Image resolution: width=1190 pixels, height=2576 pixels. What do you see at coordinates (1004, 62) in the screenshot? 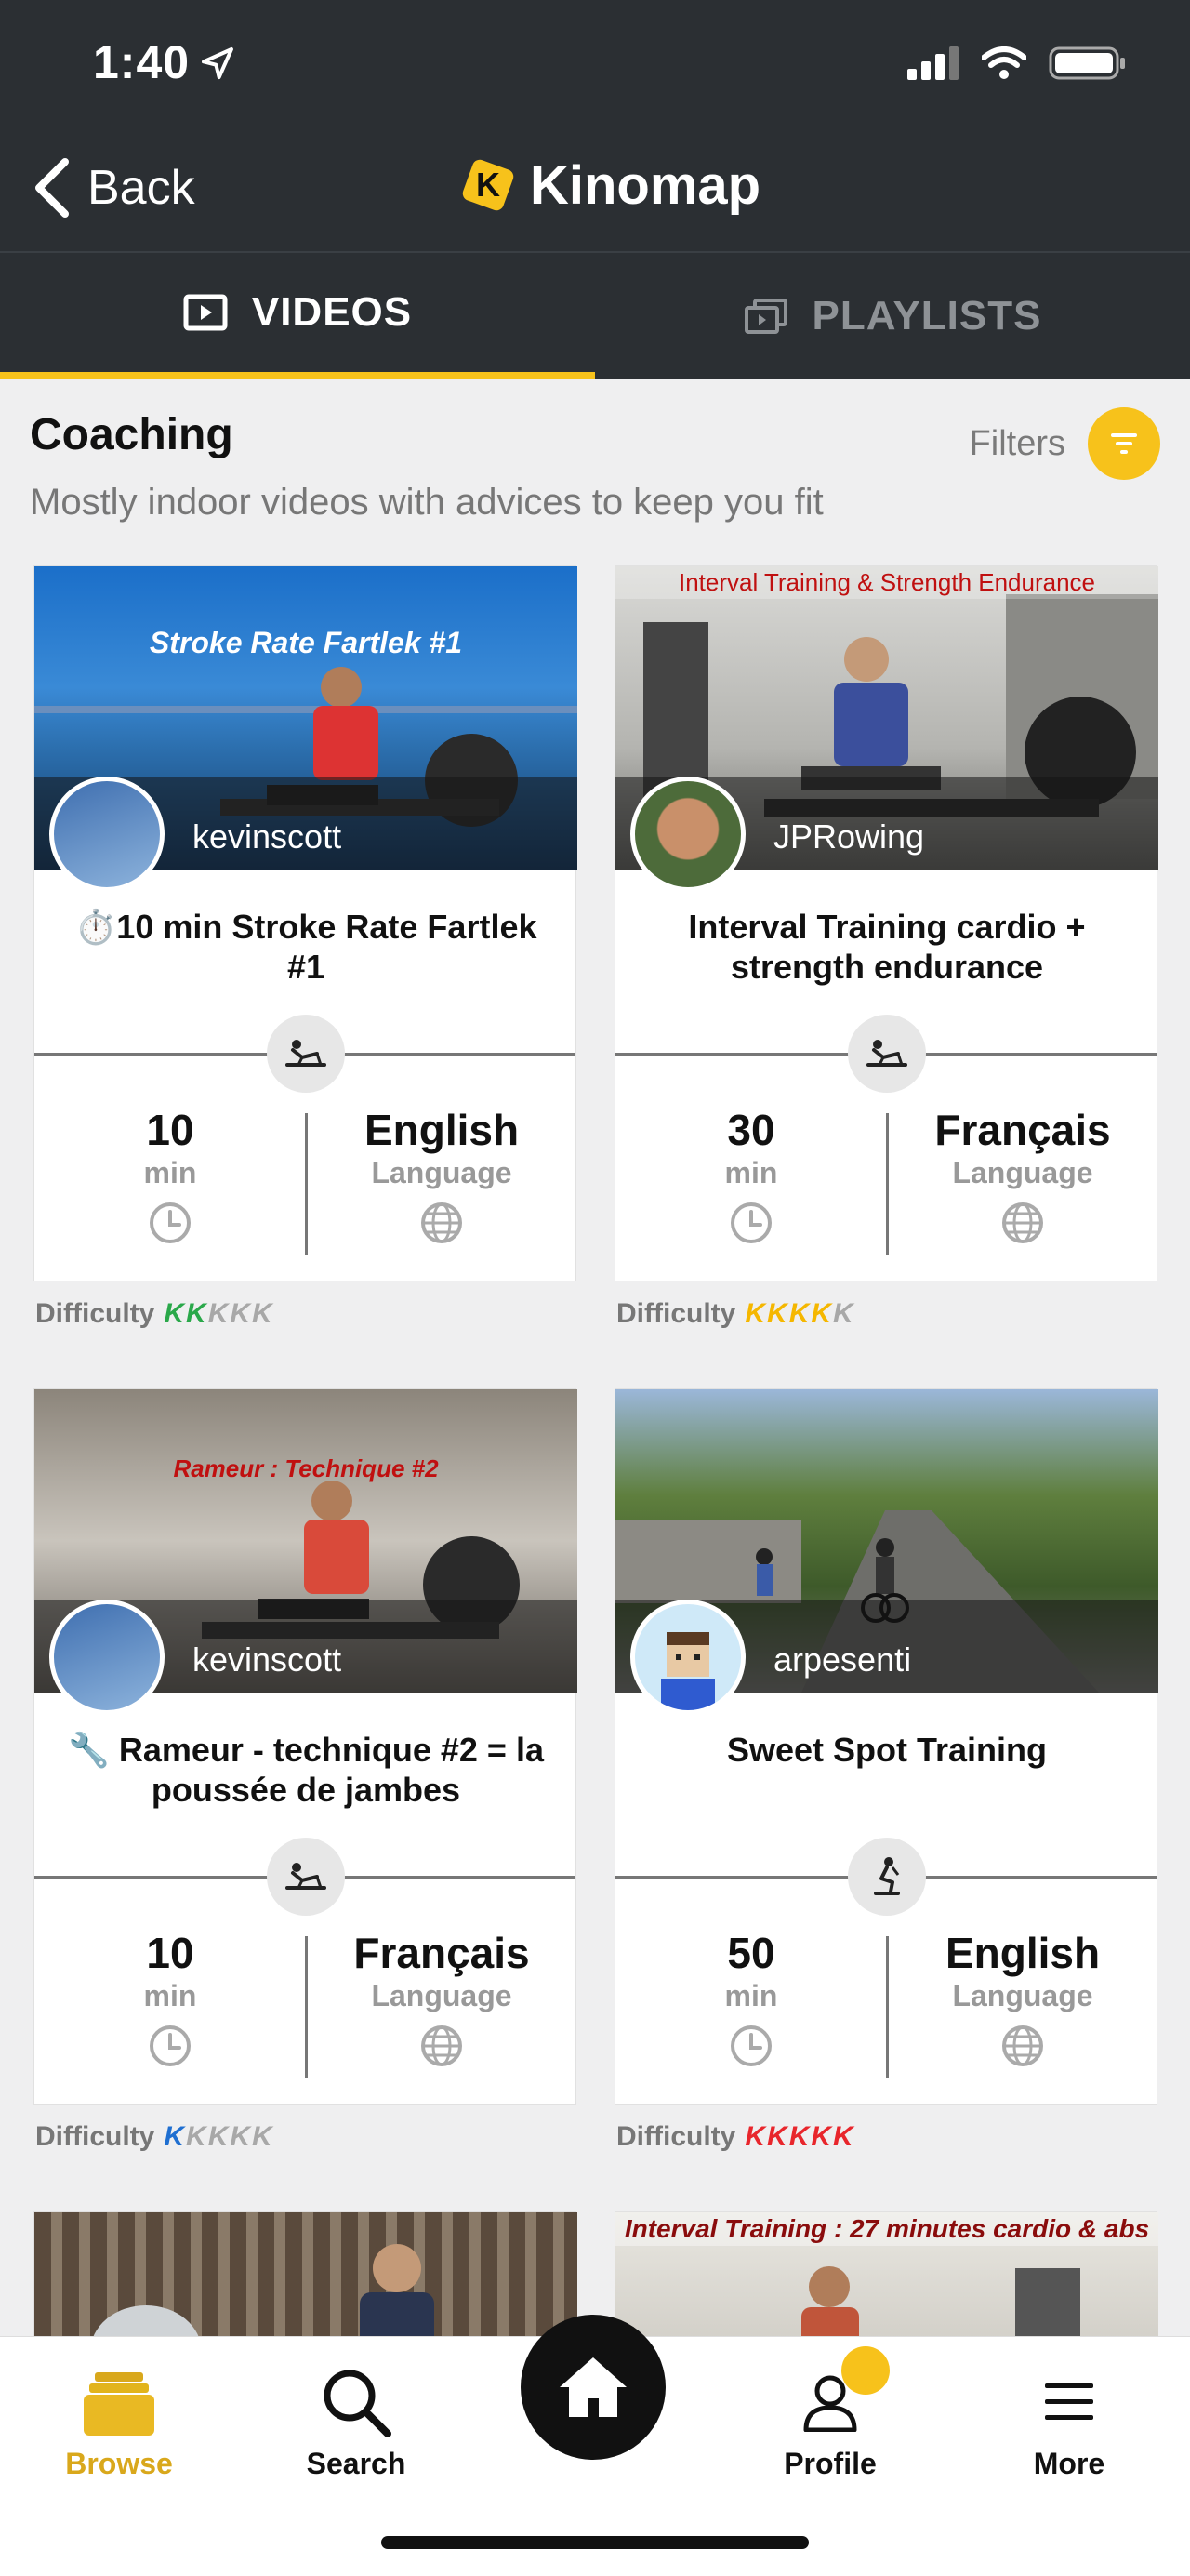
I see `wifi-icon` at bounding box center [1004, 62].